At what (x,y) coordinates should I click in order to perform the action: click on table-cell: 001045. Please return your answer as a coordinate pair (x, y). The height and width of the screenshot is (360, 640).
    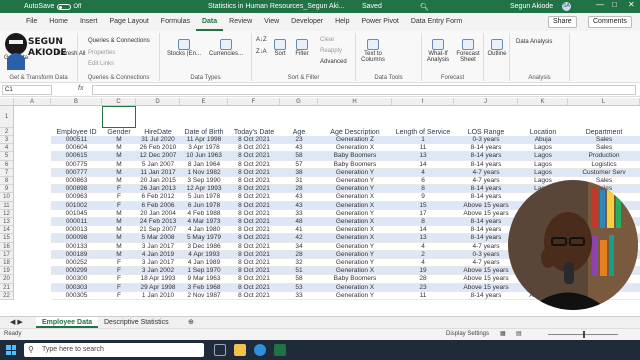
    Looking at the image, I should click on (76, 214).